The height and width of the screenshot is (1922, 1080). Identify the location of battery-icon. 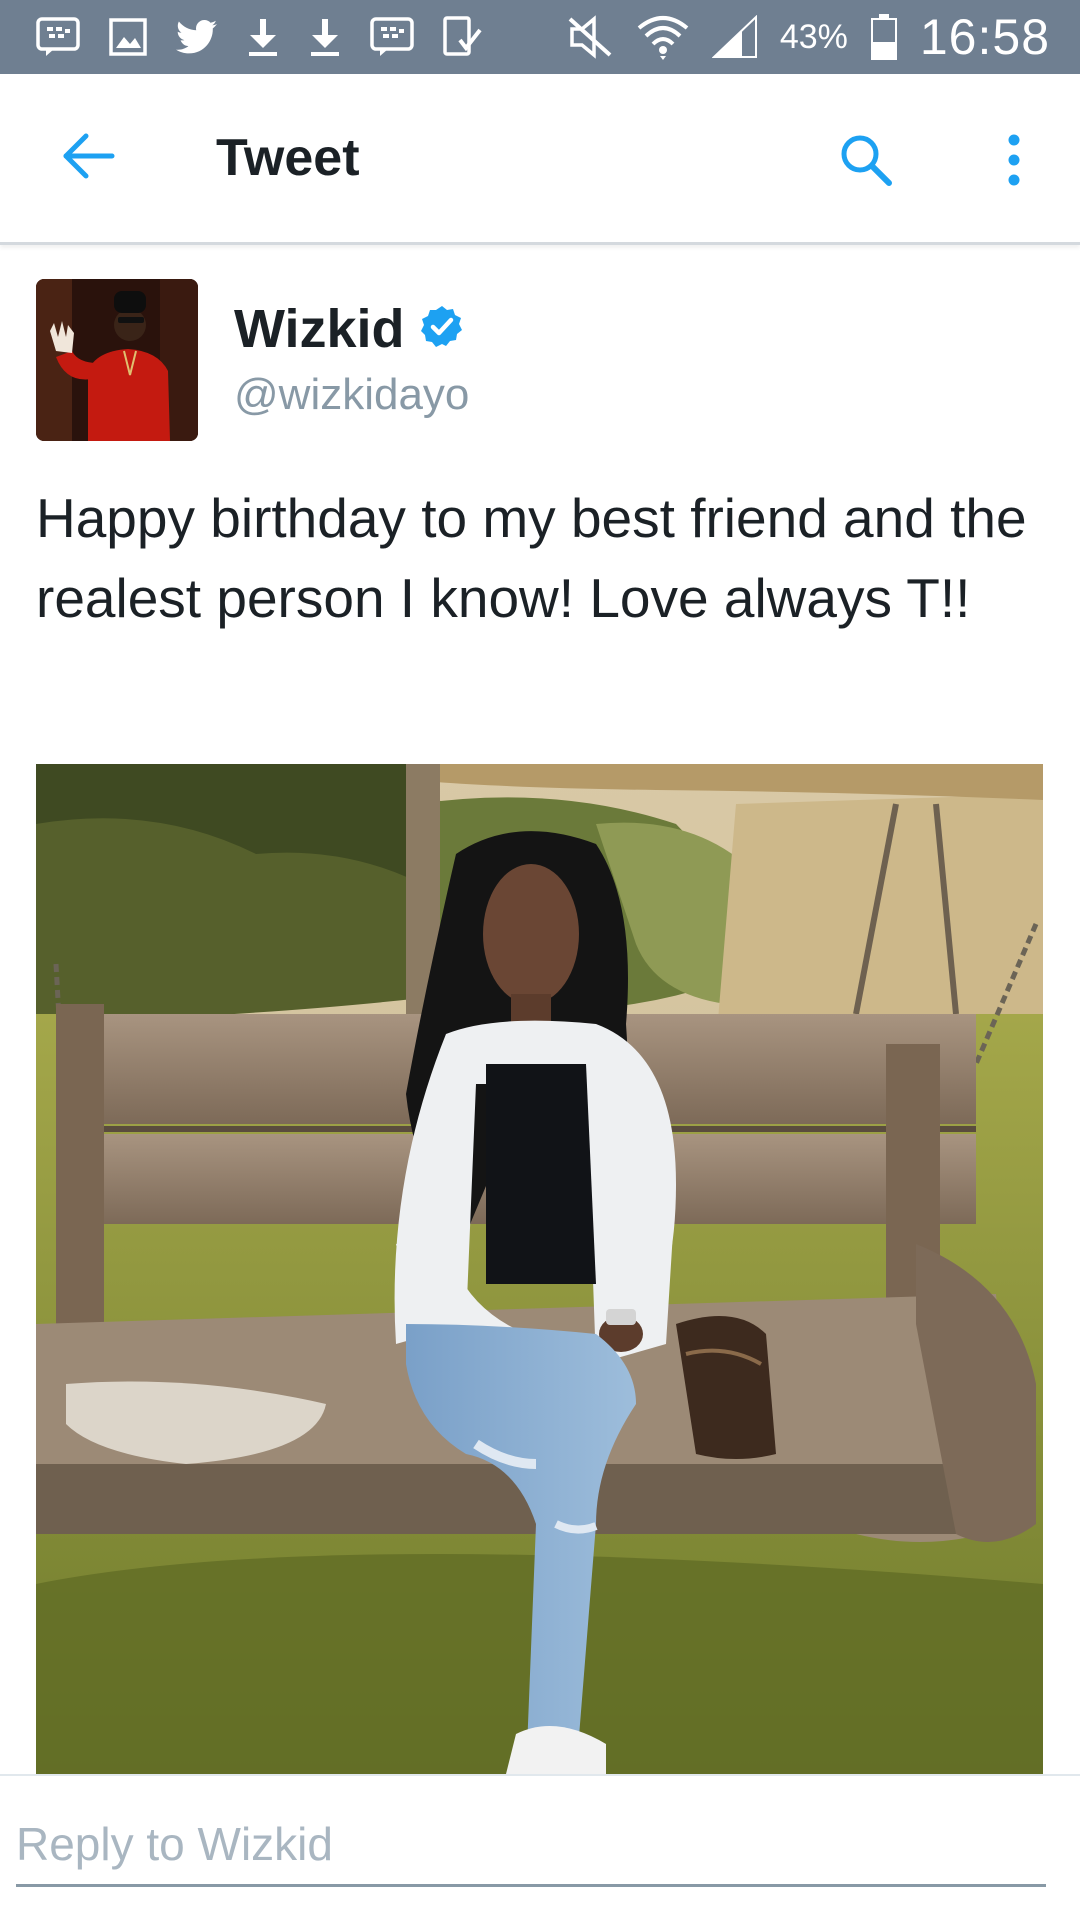
(884, 37).